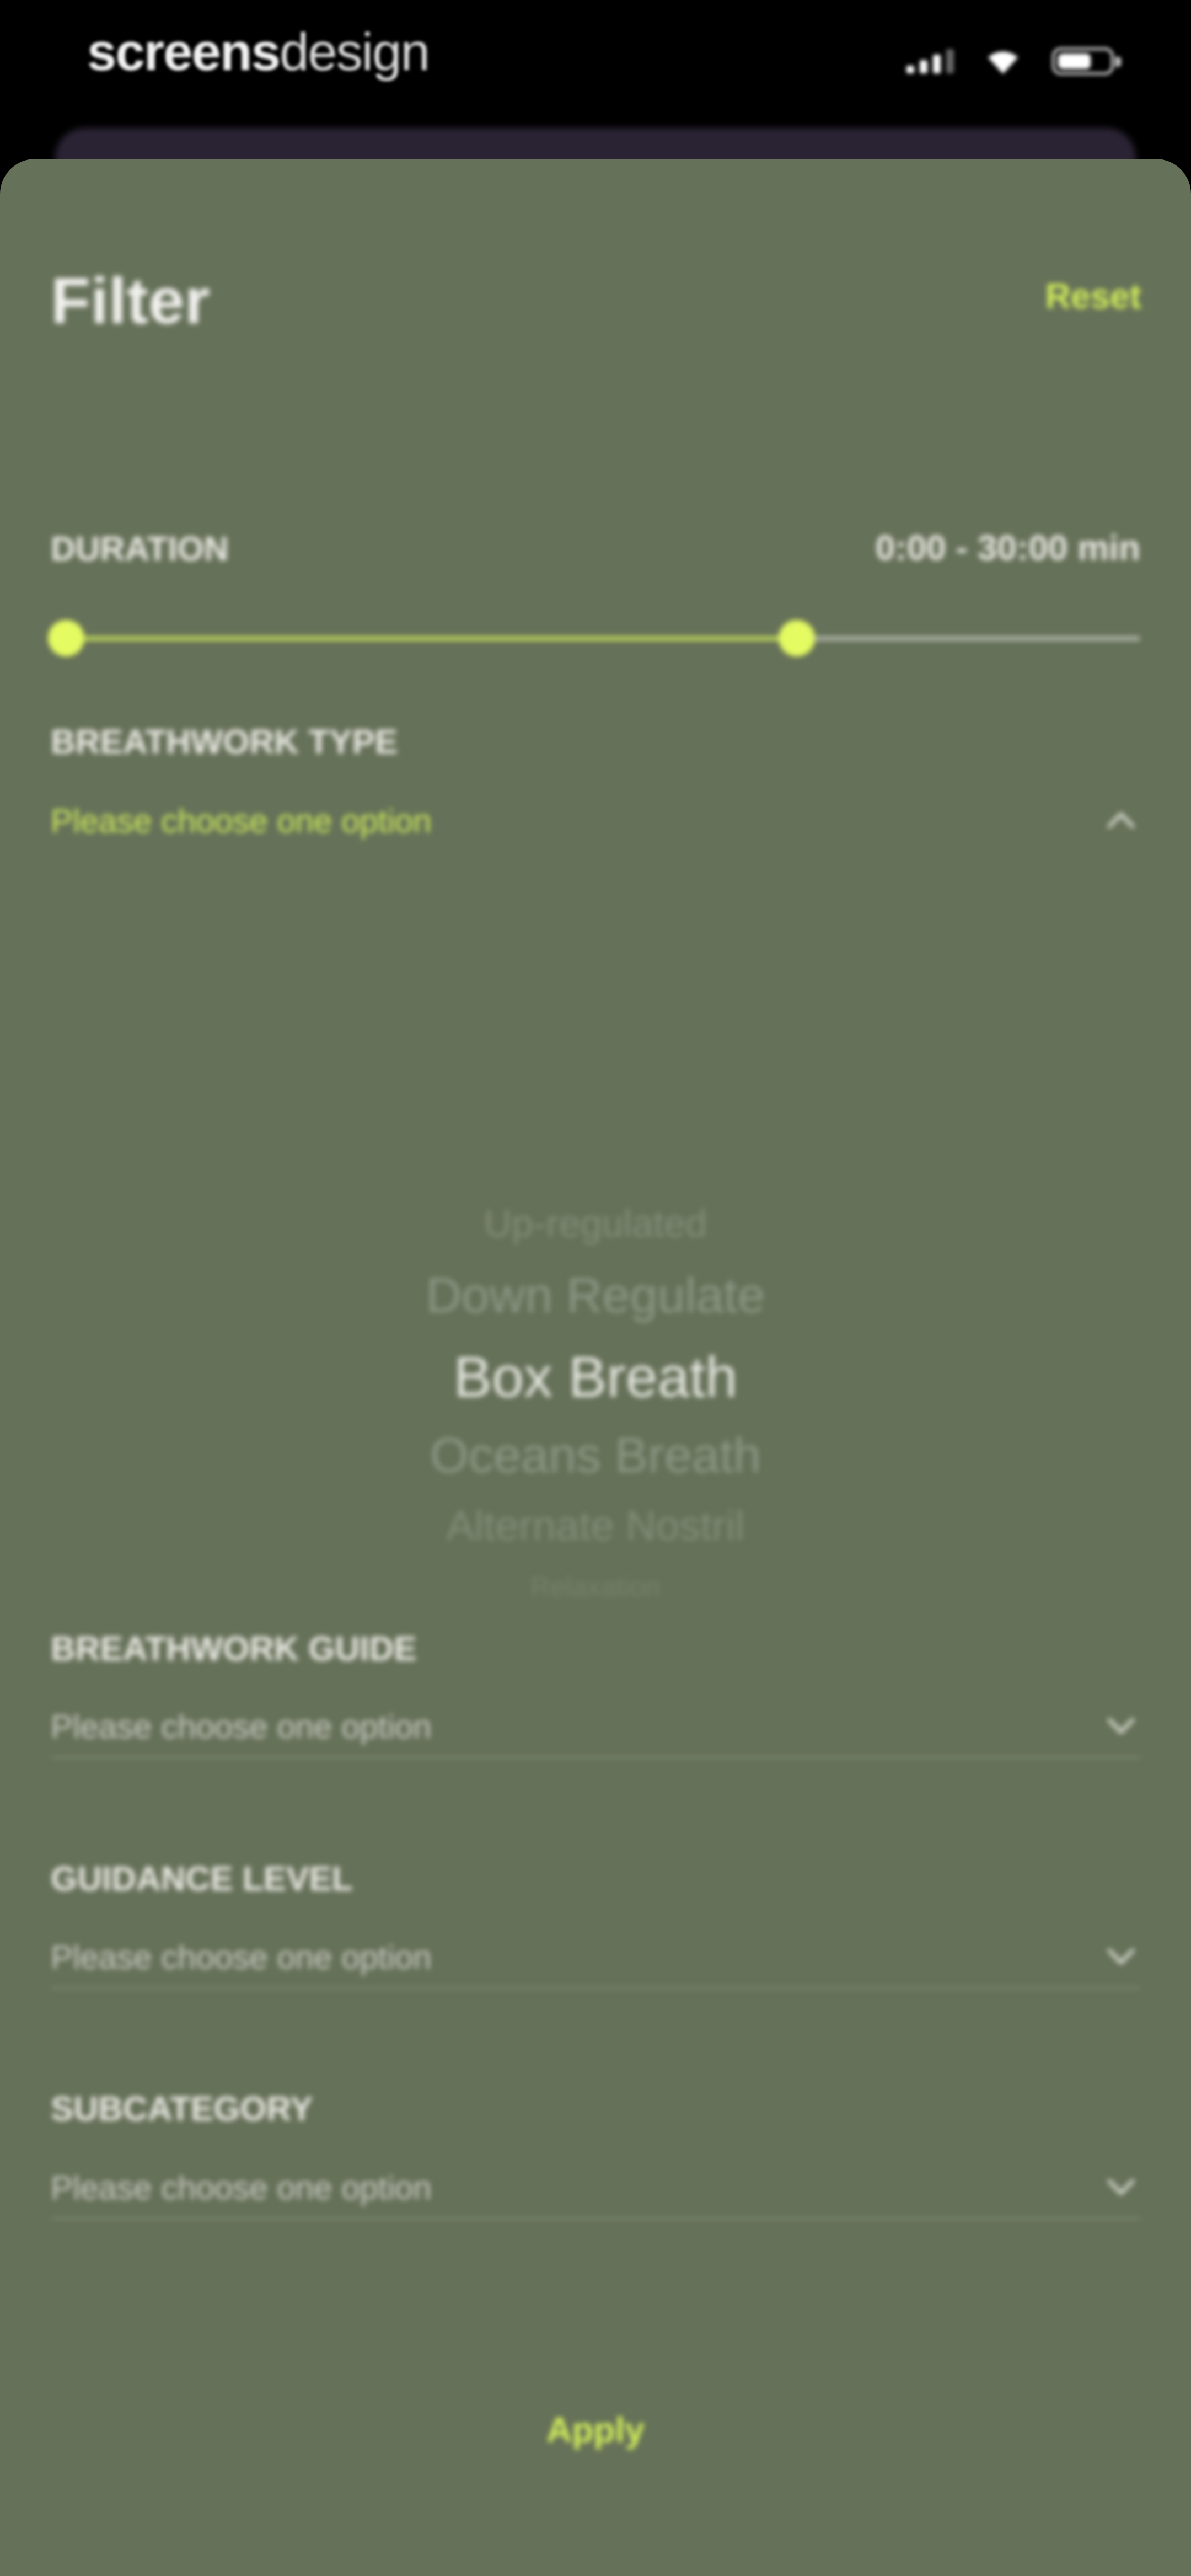  Describe the element at coordinates (1008, 548) in the screenshot. I see `duration-value: 0:00 - 30:00 min` at that location.